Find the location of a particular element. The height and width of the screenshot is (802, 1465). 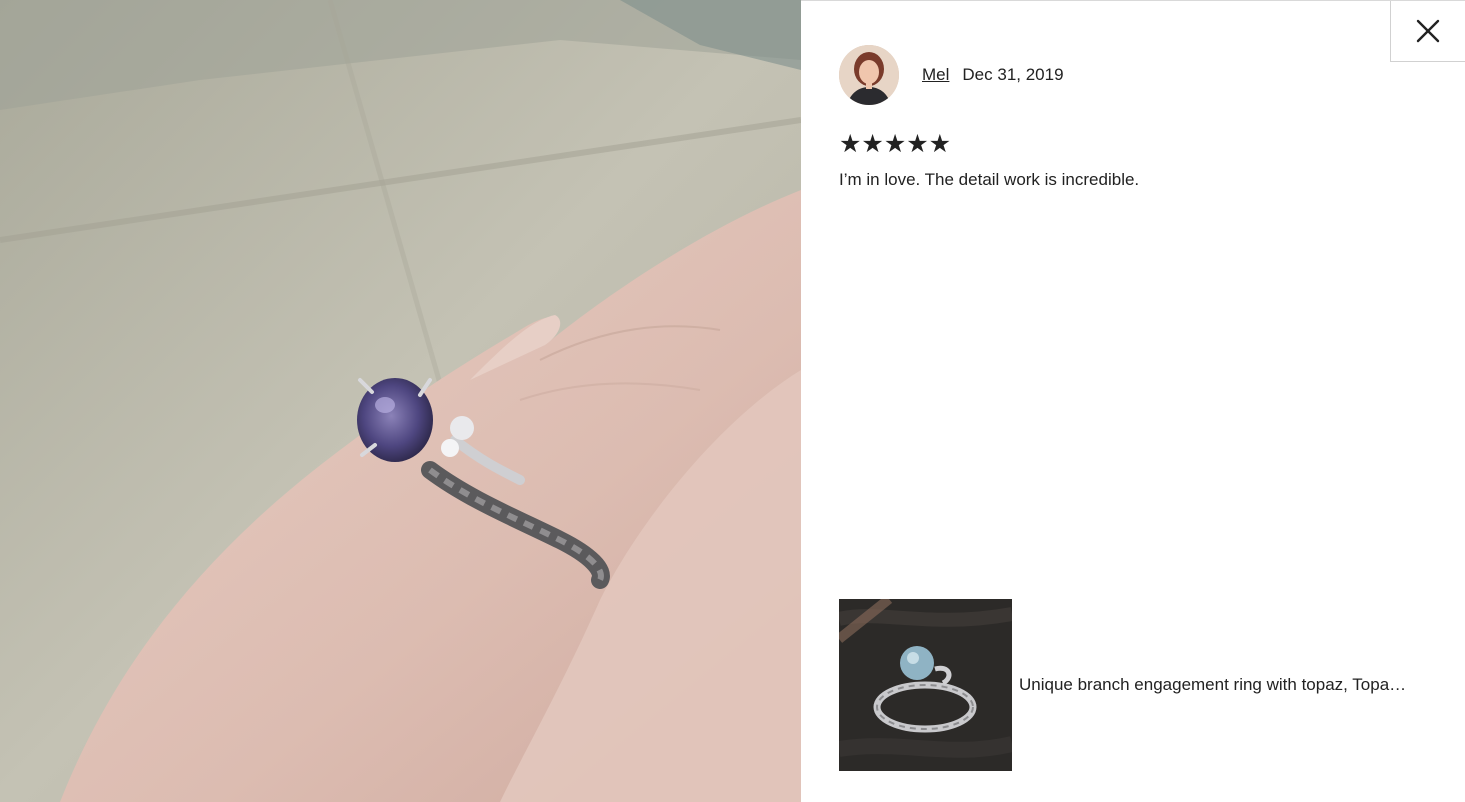

close-icon is located at coordinates (1428, 31).